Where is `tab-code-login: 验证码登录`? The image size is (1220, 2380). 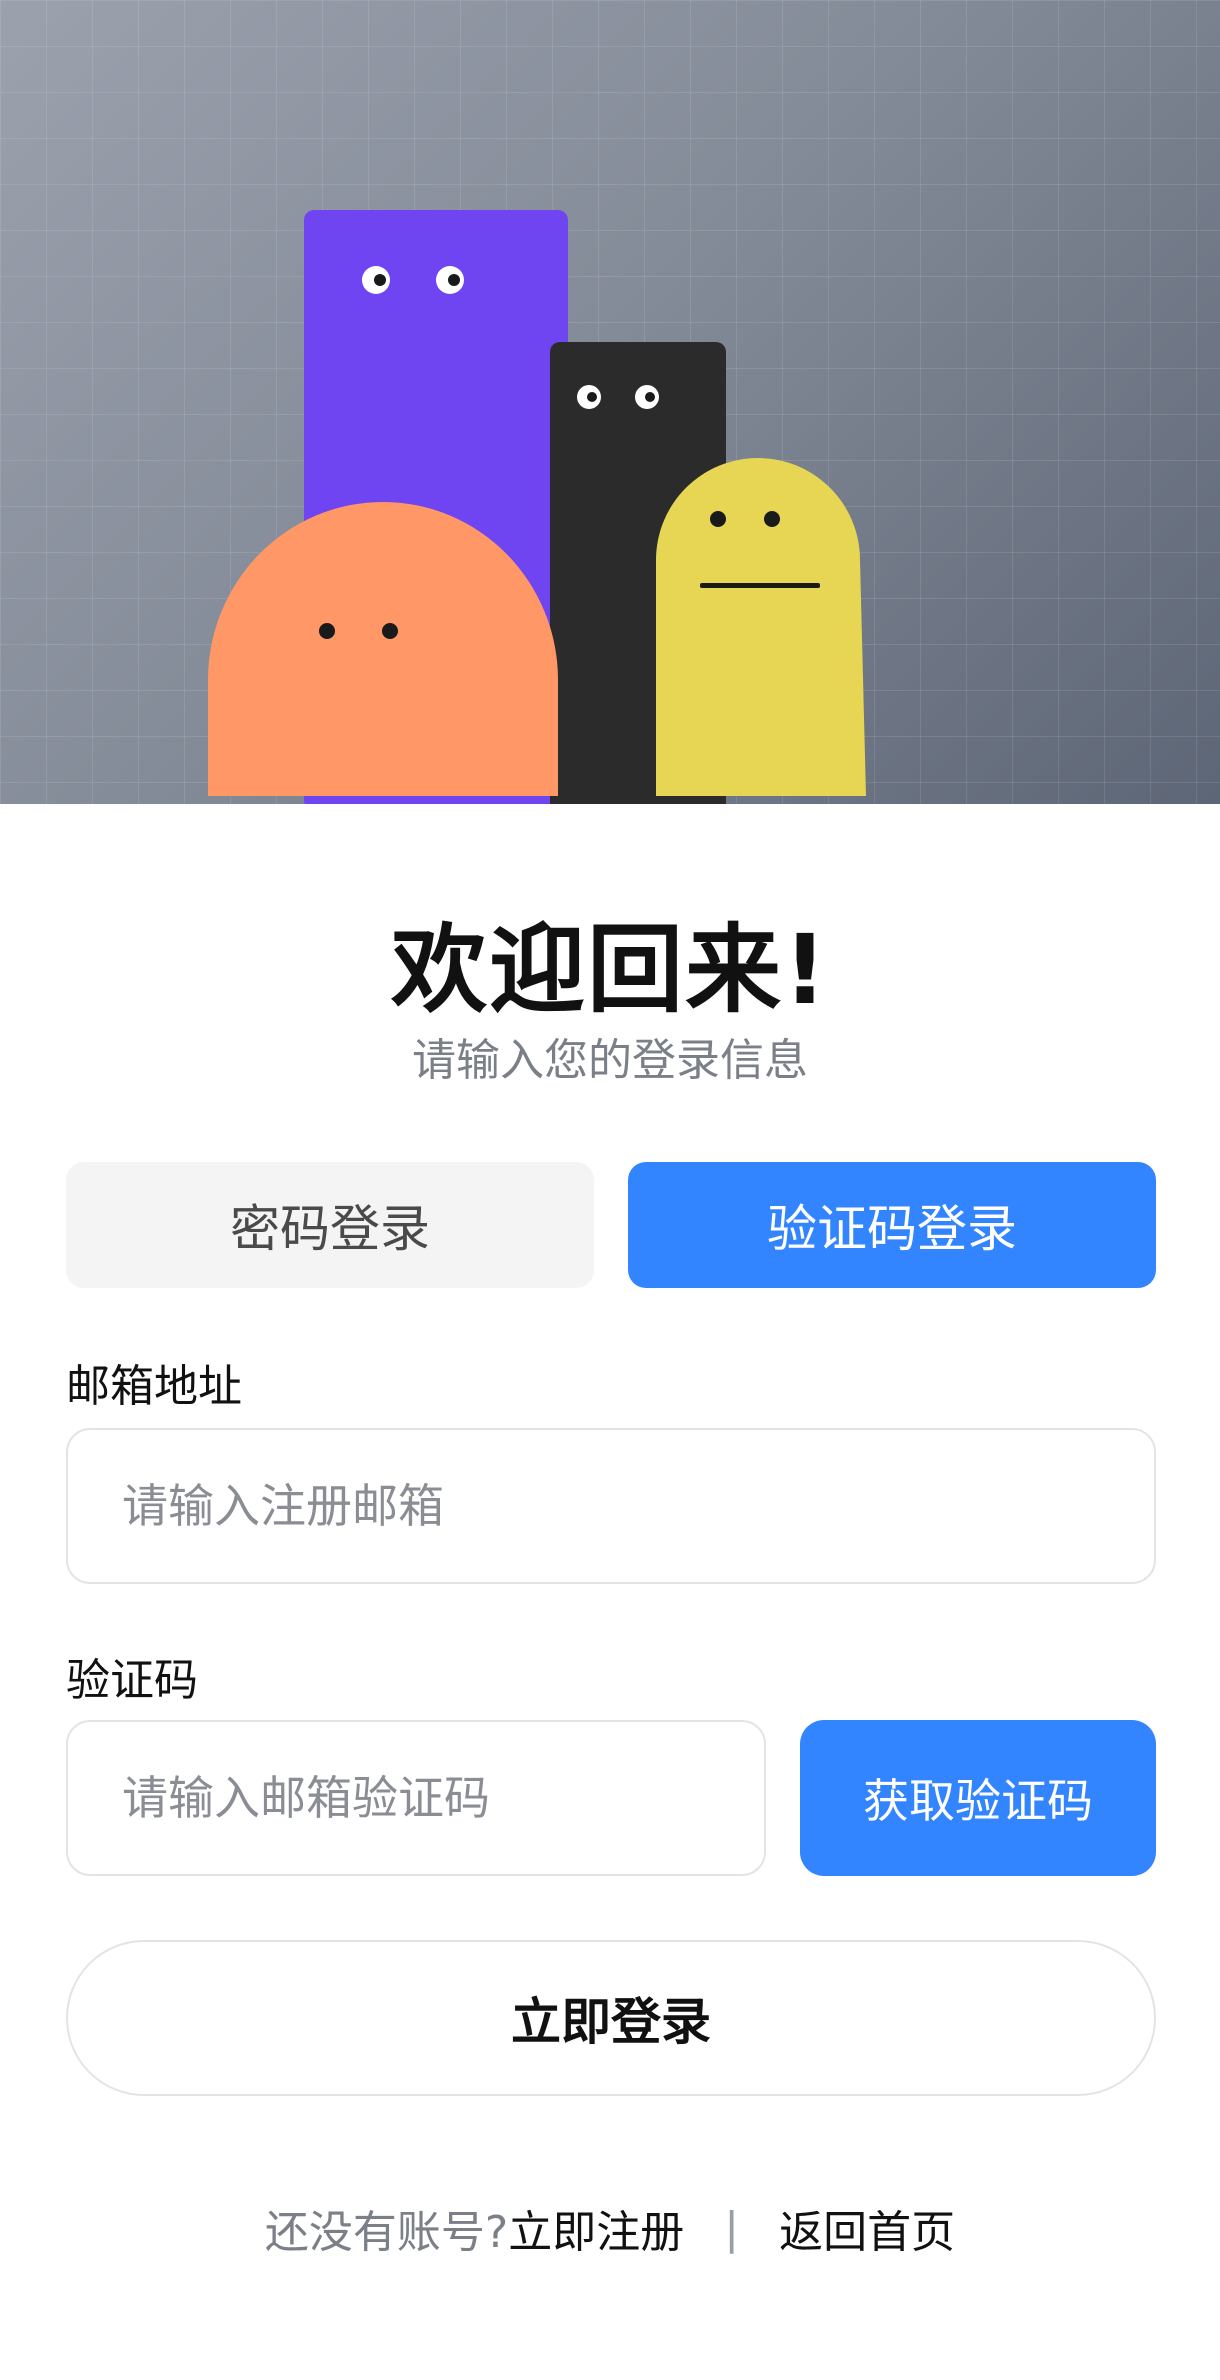 tab-code-login: 验证码登录 is located at coordinates (892, 1225).